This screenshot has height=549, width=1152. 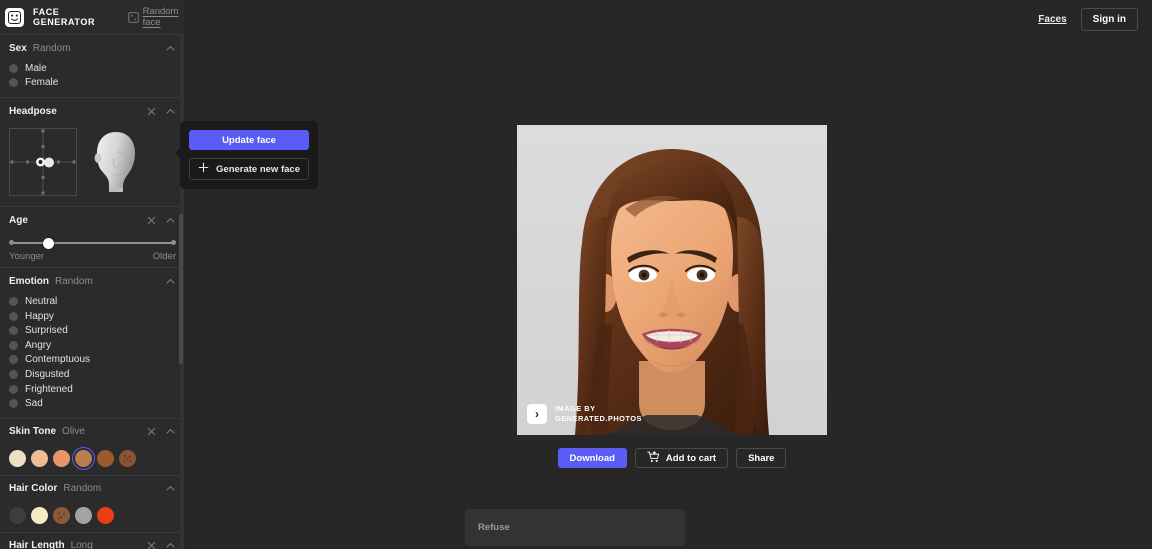 What do you see at coordinates (117, 164) in the screenshot?
I see `headpose-preview` at bounding box center [117, 164].